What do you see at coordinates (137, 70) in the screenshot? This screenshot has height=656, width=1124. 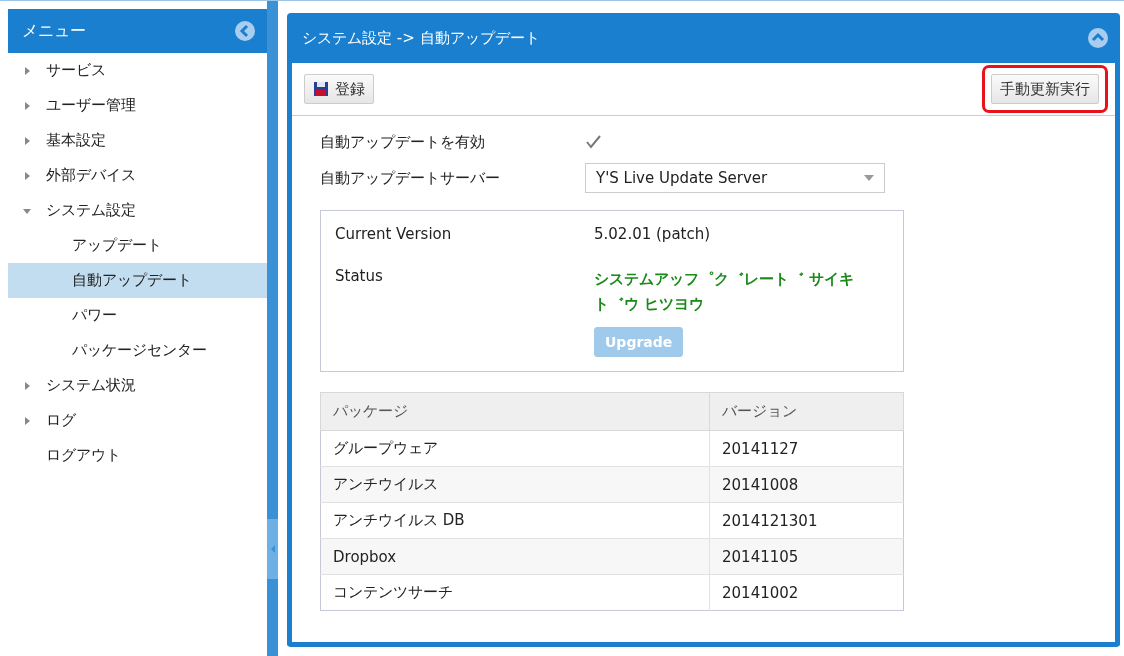 I see `sidebar-item: サービス` at bounding box center [137, 70].